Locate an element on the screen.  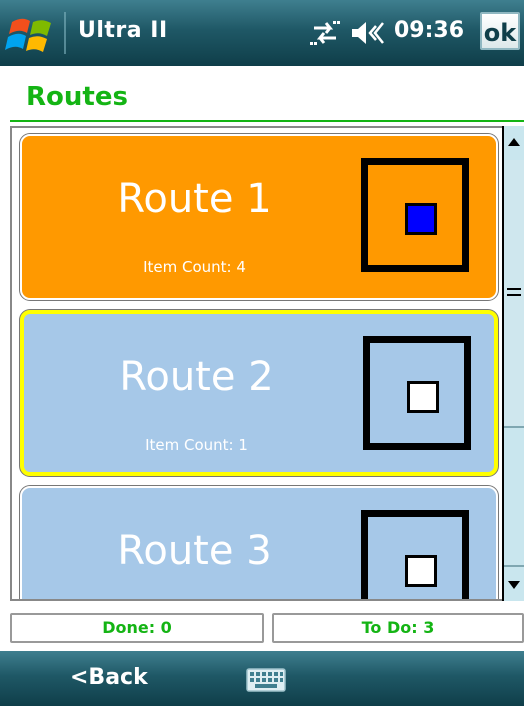
header-divider is located at coordinates (267, 121).